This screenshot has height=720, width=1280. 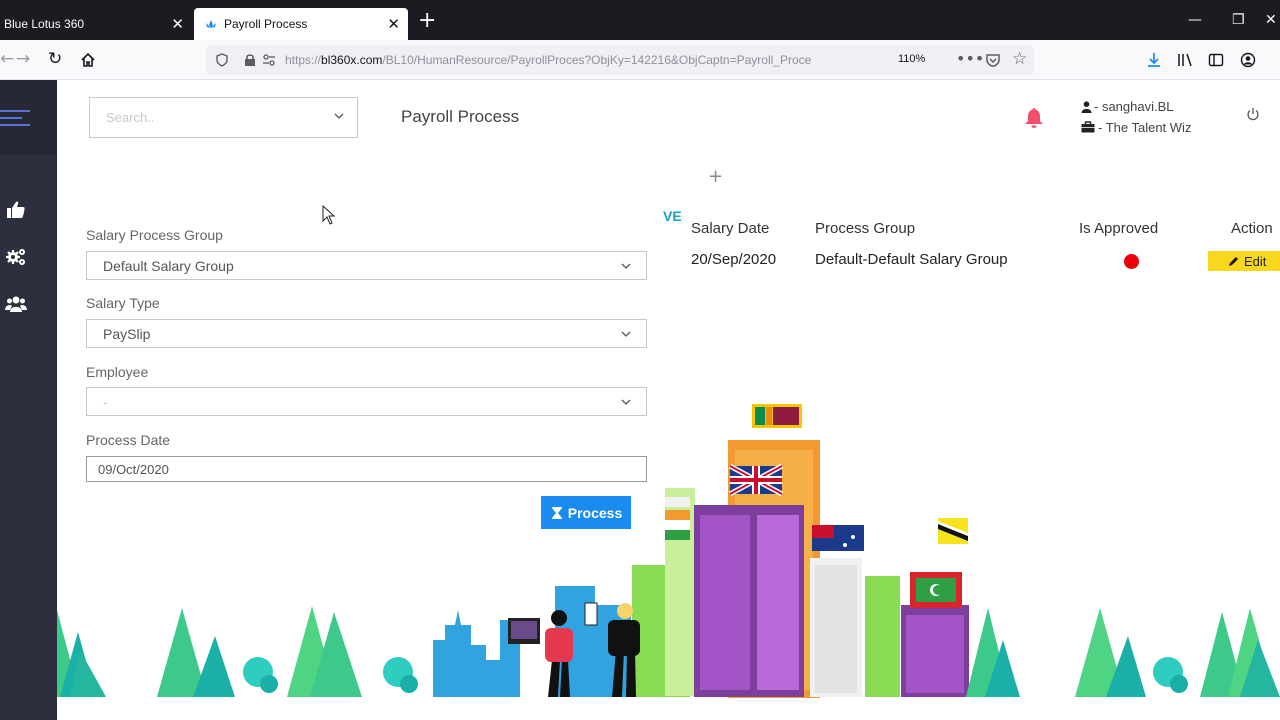 I want to click on process-group-cell: Default-Default Salary Group, so click(x=911, y=259).